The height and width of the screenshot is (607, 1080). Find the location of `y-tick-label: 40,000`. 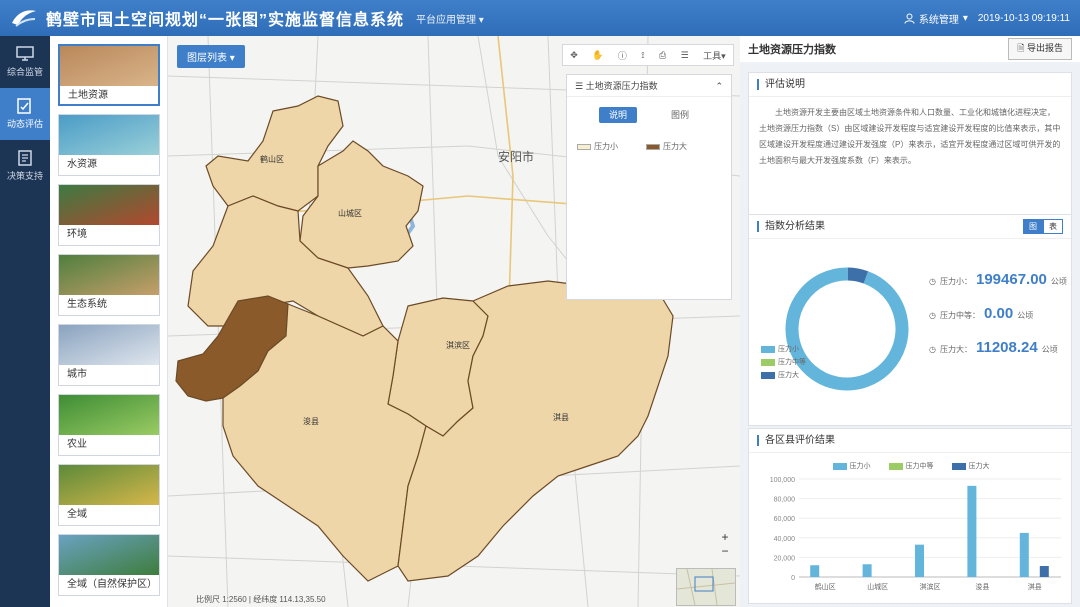

y-tick-label: 40,000 is located at coordinates (785, 539).